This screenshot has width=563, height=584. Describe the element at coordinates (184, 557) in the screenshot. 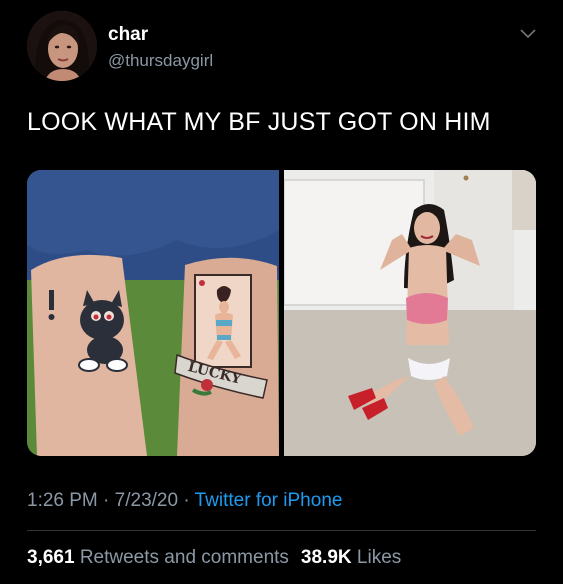

I see `retweets-label: Retweets and comments` at that location.